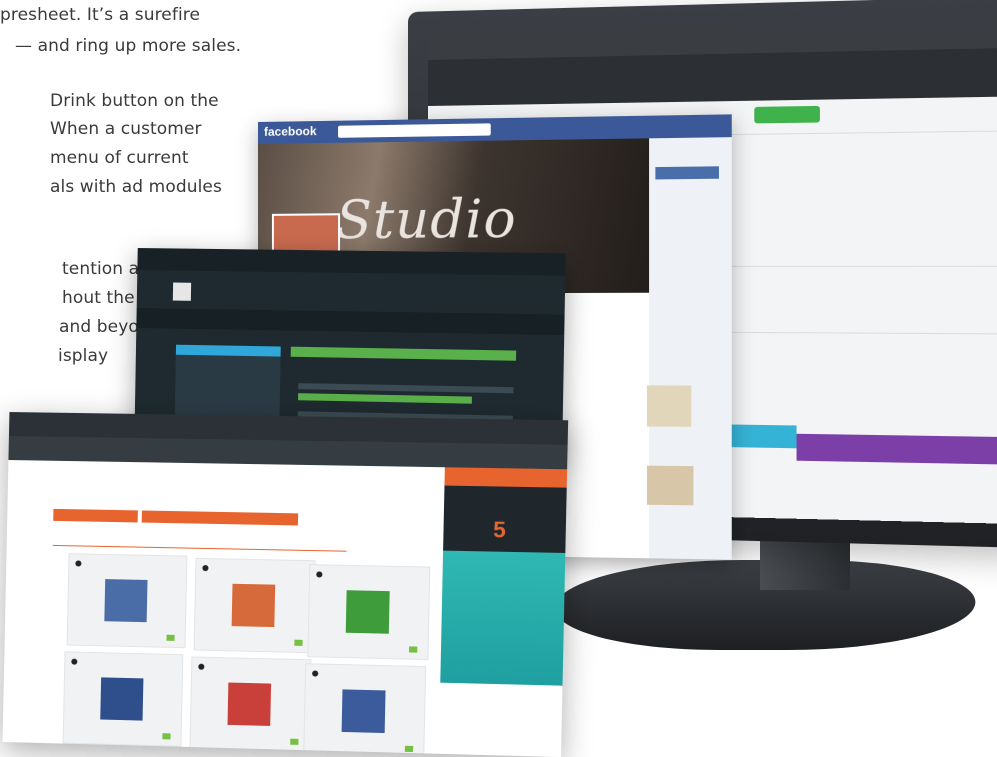  I want to click on teal-chart-panel, so click(502, 618).